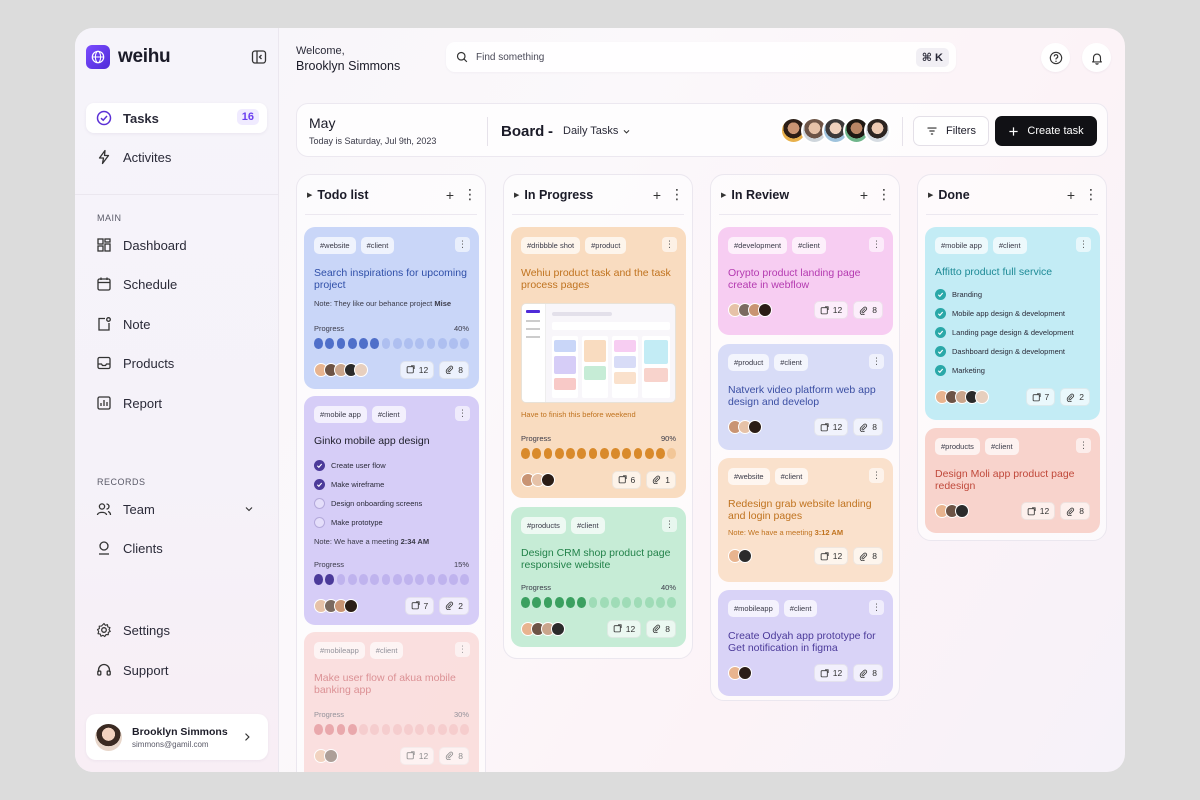 The height and width of the screenshot is (800, 1200). What do you see at coordinates (951, 131) in the screenshot?
I see `filters-button: Filters` at bounding box center [951, 131].